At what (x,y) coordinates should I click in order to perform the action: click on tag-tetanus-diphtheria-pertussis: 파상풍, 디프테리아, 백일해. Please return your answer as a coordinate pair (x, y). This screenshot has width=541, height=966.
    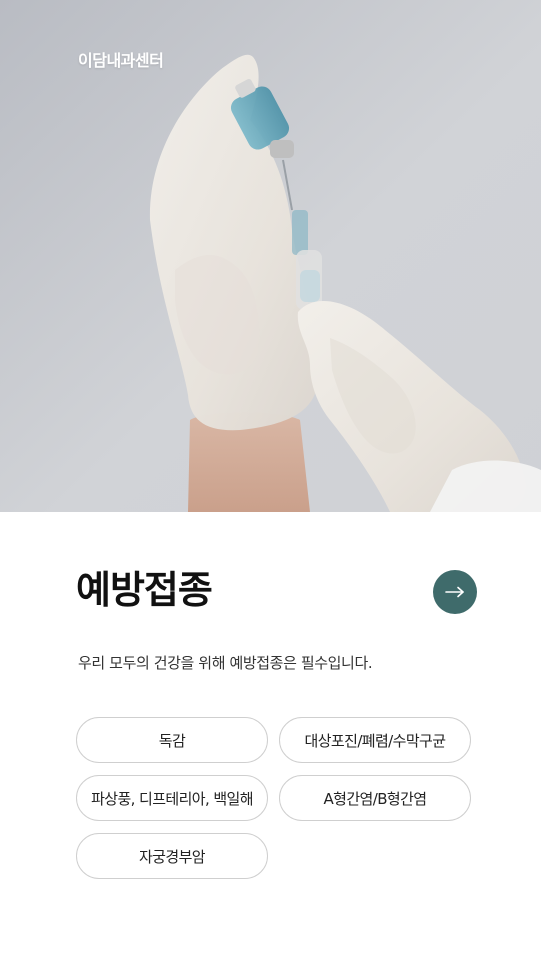
    Looking at the image, I should click on (172, 798).